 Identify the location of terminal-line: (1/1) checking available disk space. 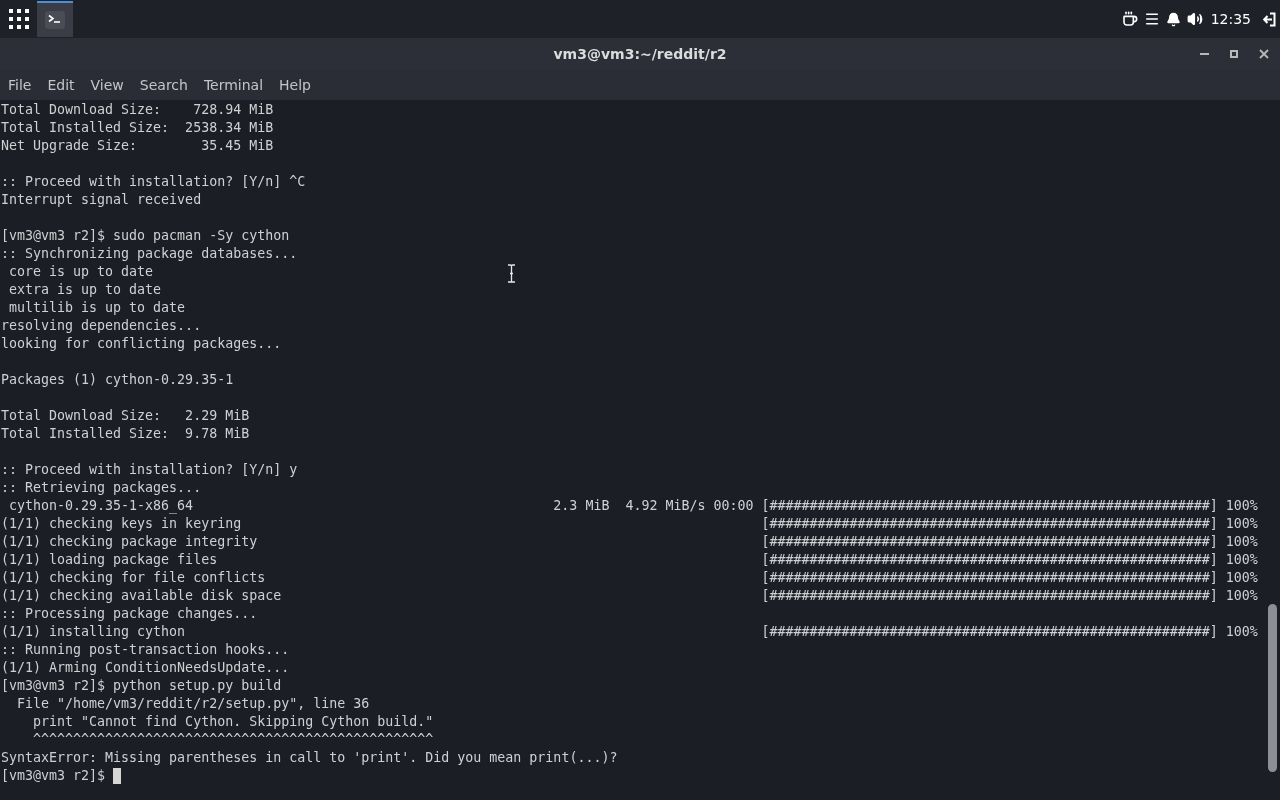
(141, 596).